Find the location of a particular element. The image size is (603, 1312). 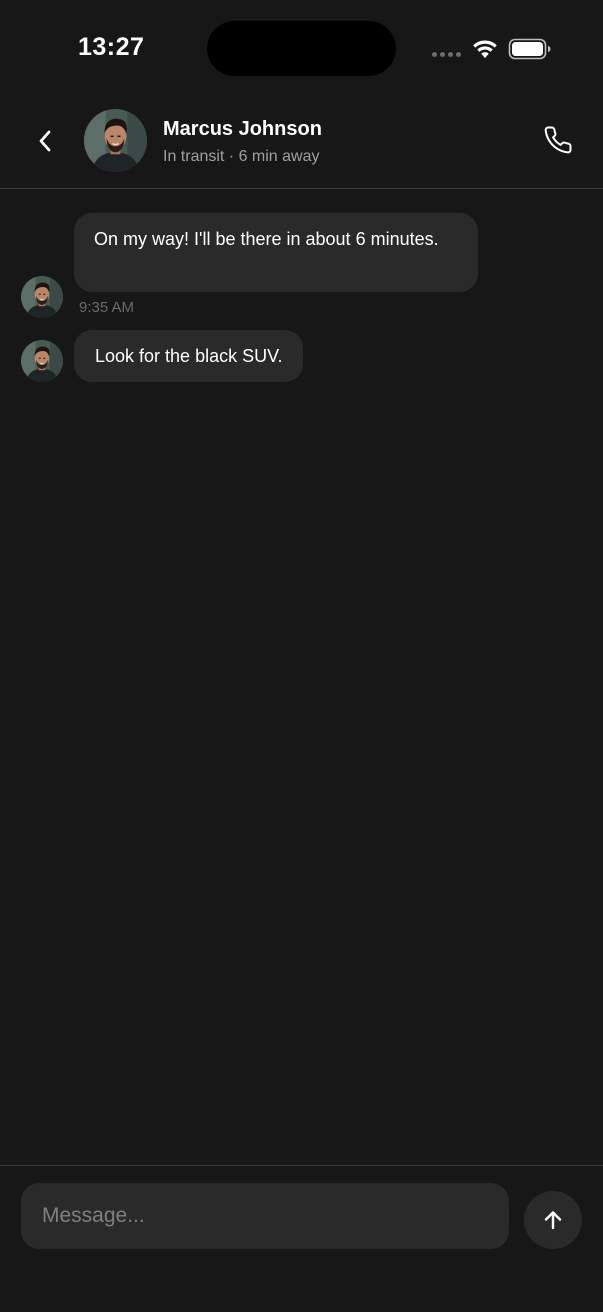

phone-icon is located at coordinates (558, 140).